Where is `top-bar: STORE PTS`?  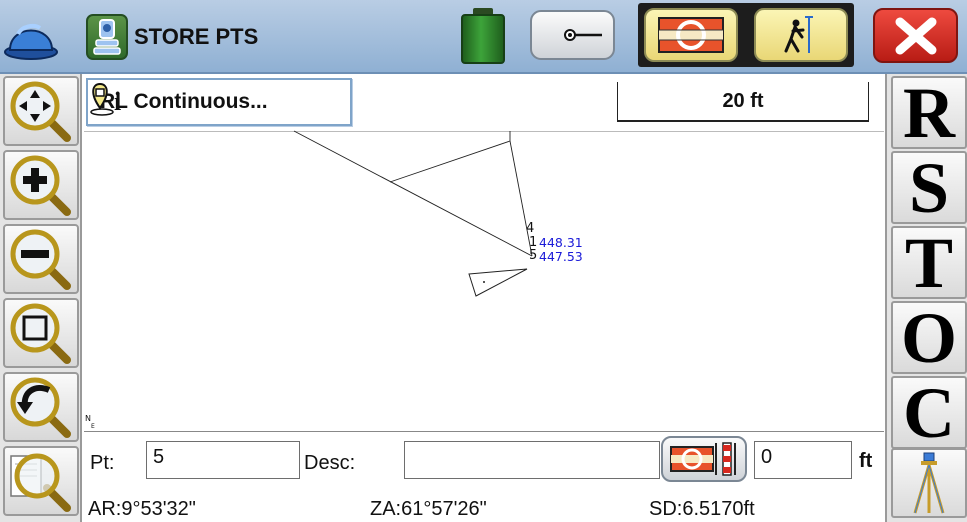 top-bar: STORE PTS is located at coordinates (483, 37).